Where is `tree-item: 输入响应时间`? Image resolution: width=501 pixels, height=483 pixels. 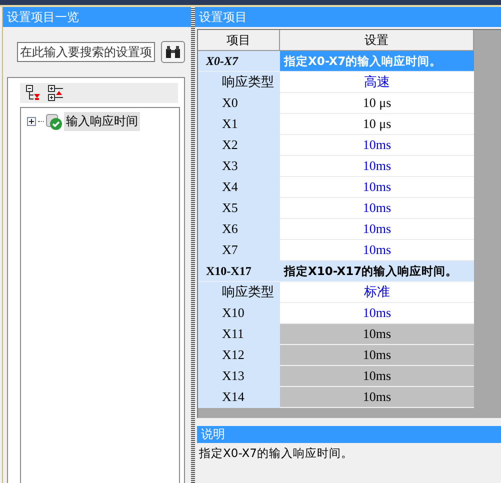
tree-item: 输入响应时间 is located at coordinates (102, 121).